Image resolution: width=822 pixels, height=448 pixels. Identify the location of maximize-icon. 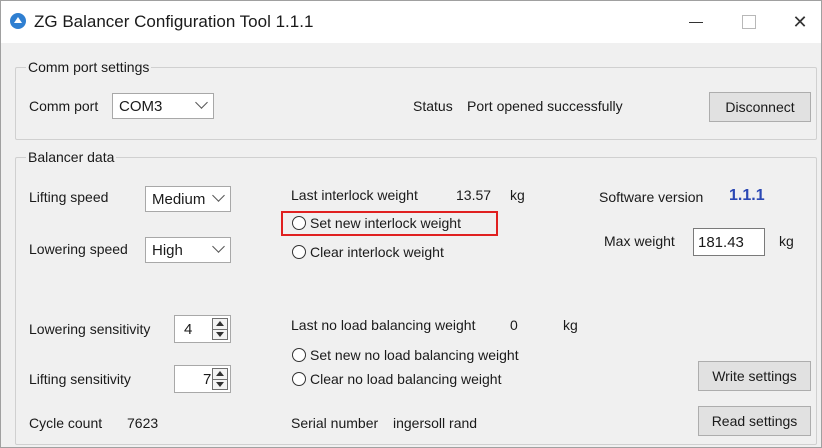
(749, 22).